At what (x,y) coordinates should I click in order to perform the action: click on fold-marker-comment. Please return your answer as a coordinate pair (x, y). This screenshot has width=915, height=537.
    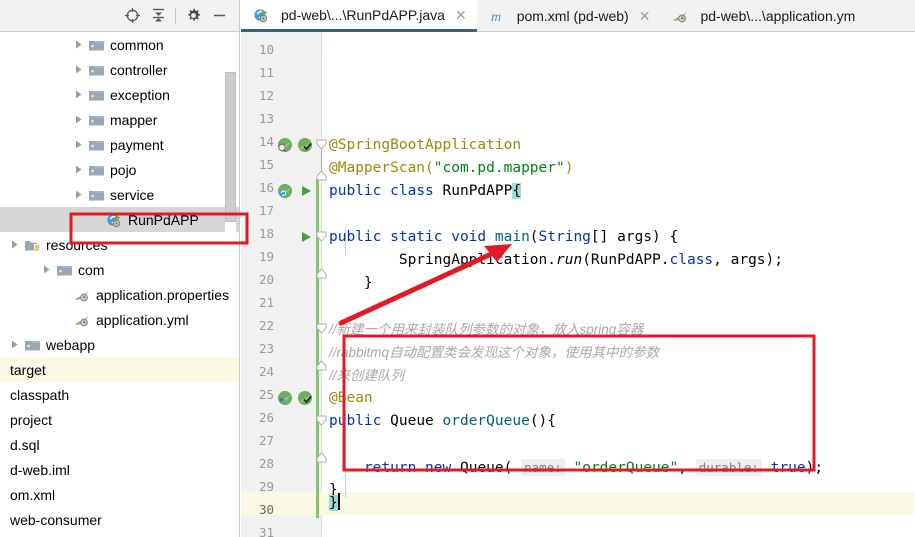
    Looking at the image, I should click on (322, 358).